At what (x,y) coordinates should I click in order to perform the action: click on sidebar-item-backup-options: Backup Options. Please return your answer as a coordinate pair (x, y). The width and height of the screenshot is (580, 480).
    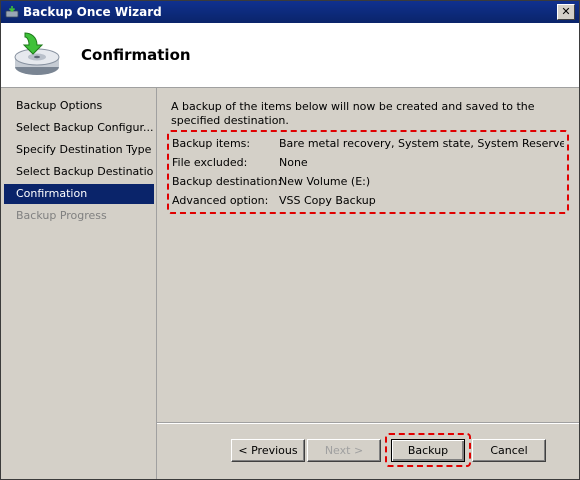
    Looking at the image, I should click on (79, 106).